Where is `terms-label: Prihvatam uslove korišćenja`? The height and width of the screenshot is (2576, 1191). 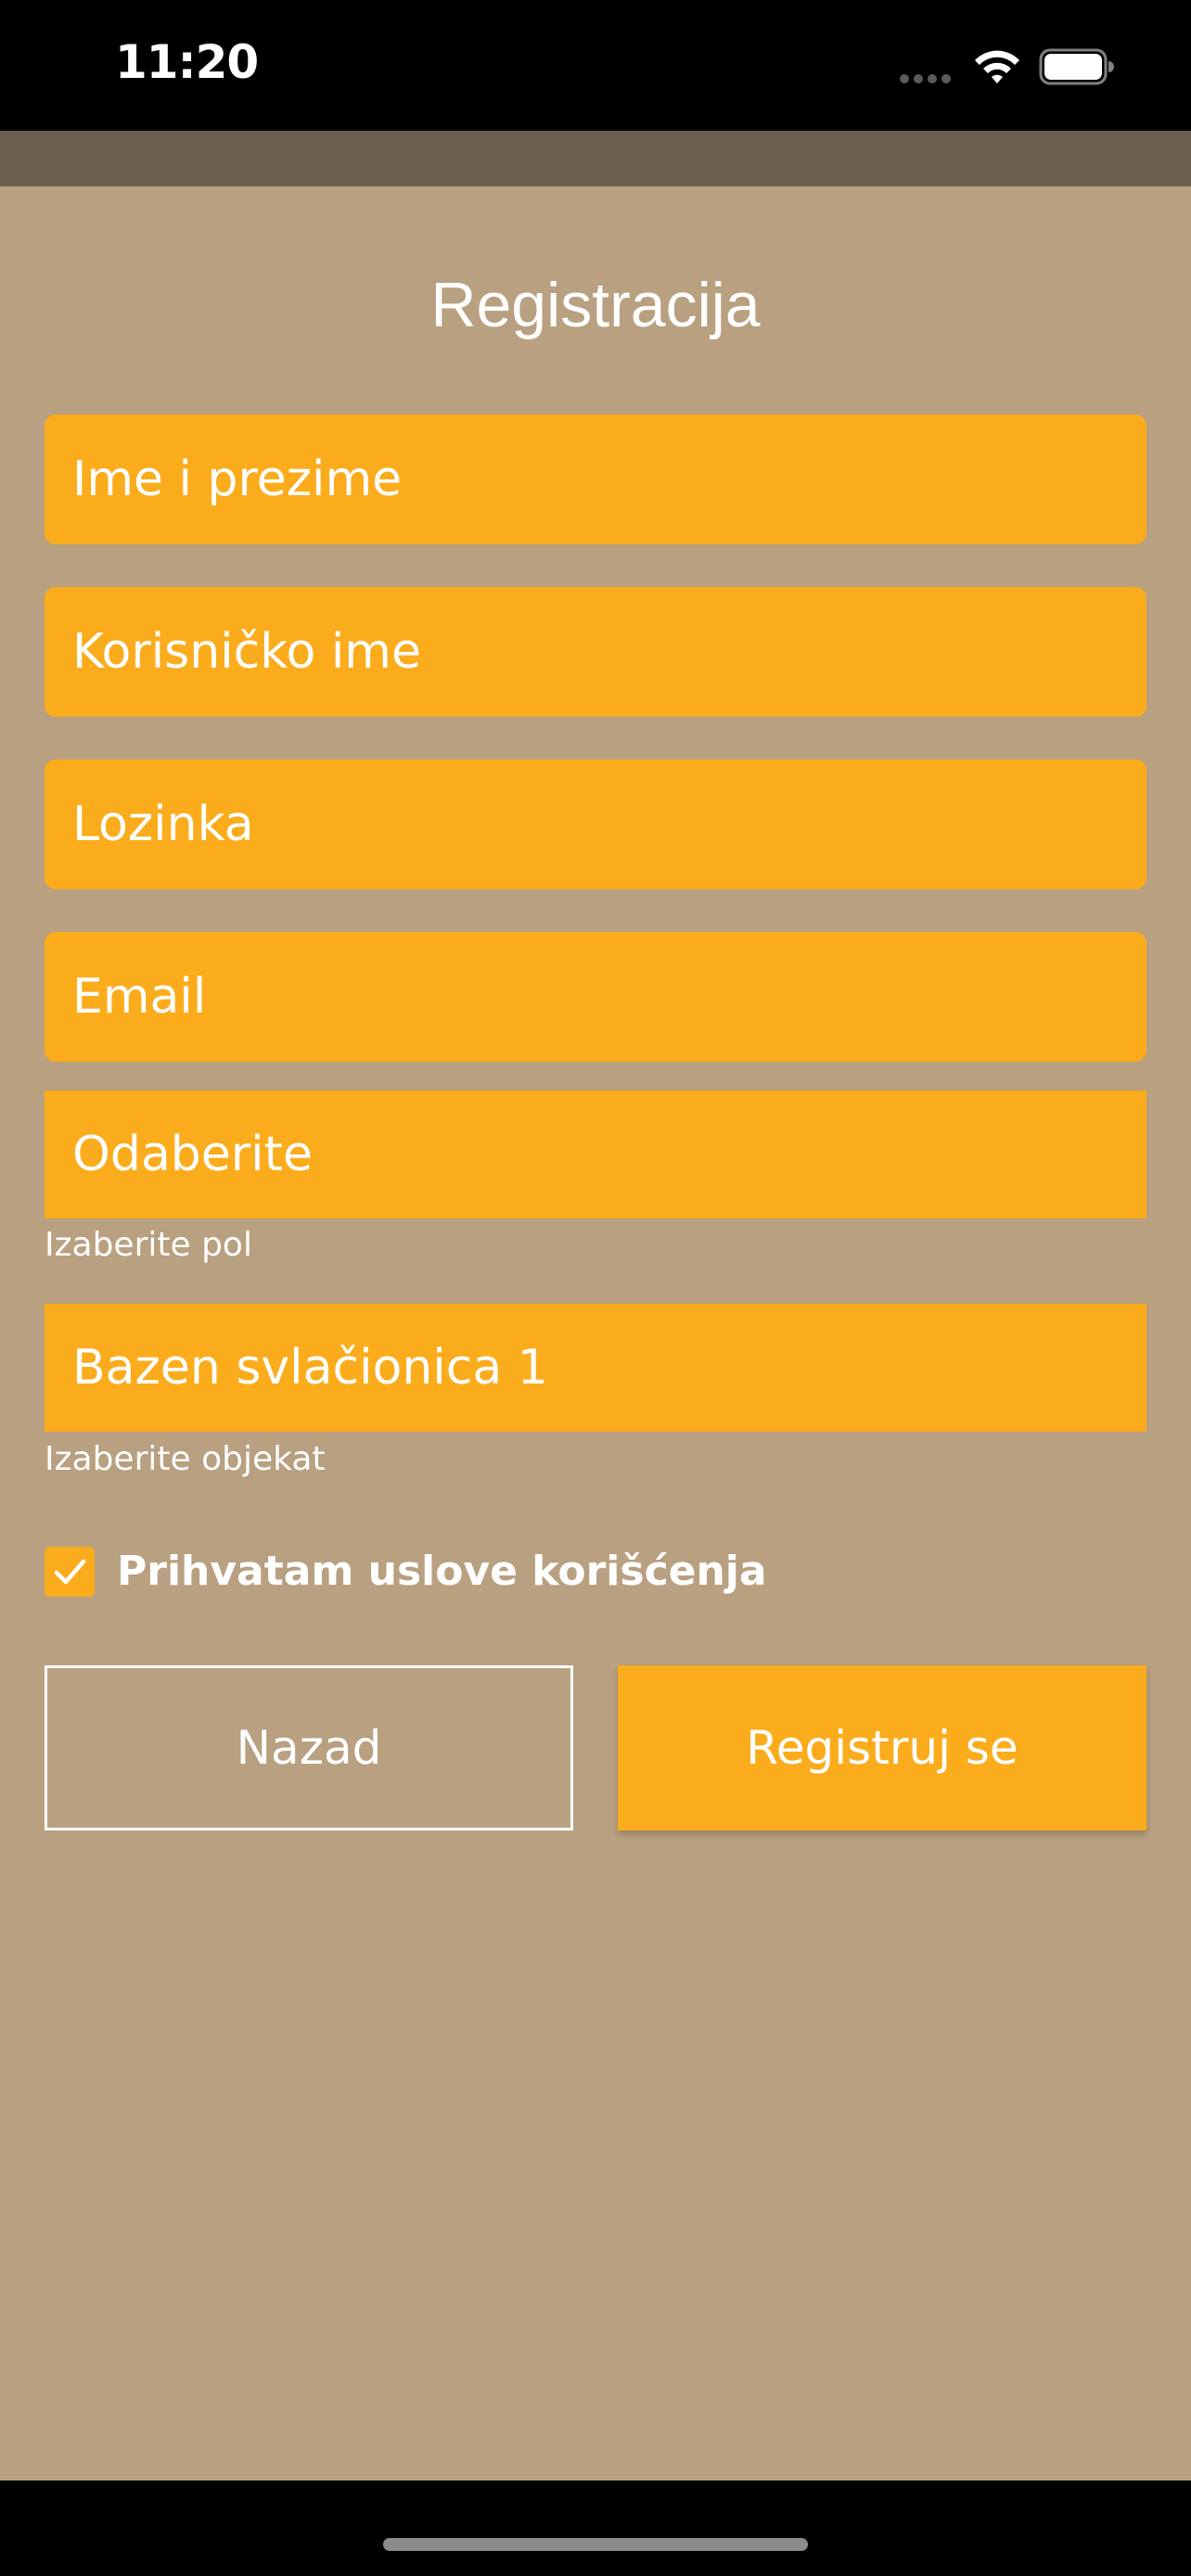
terms-label: Prihvatam uslove korišćenja is located at coordinates (442, 1572).